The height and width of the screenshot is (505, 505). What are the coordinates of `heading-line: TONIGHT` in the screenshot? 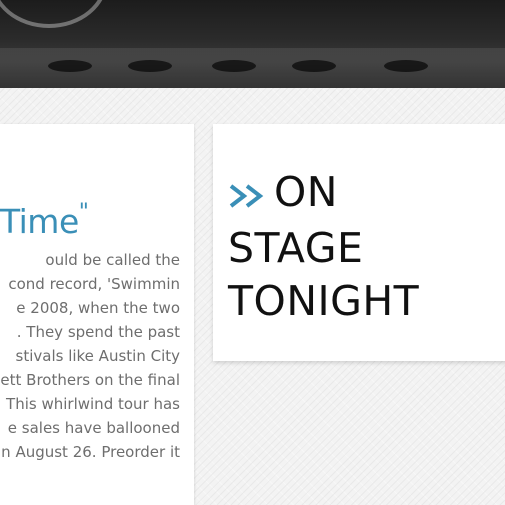 It's located at (324, 300).